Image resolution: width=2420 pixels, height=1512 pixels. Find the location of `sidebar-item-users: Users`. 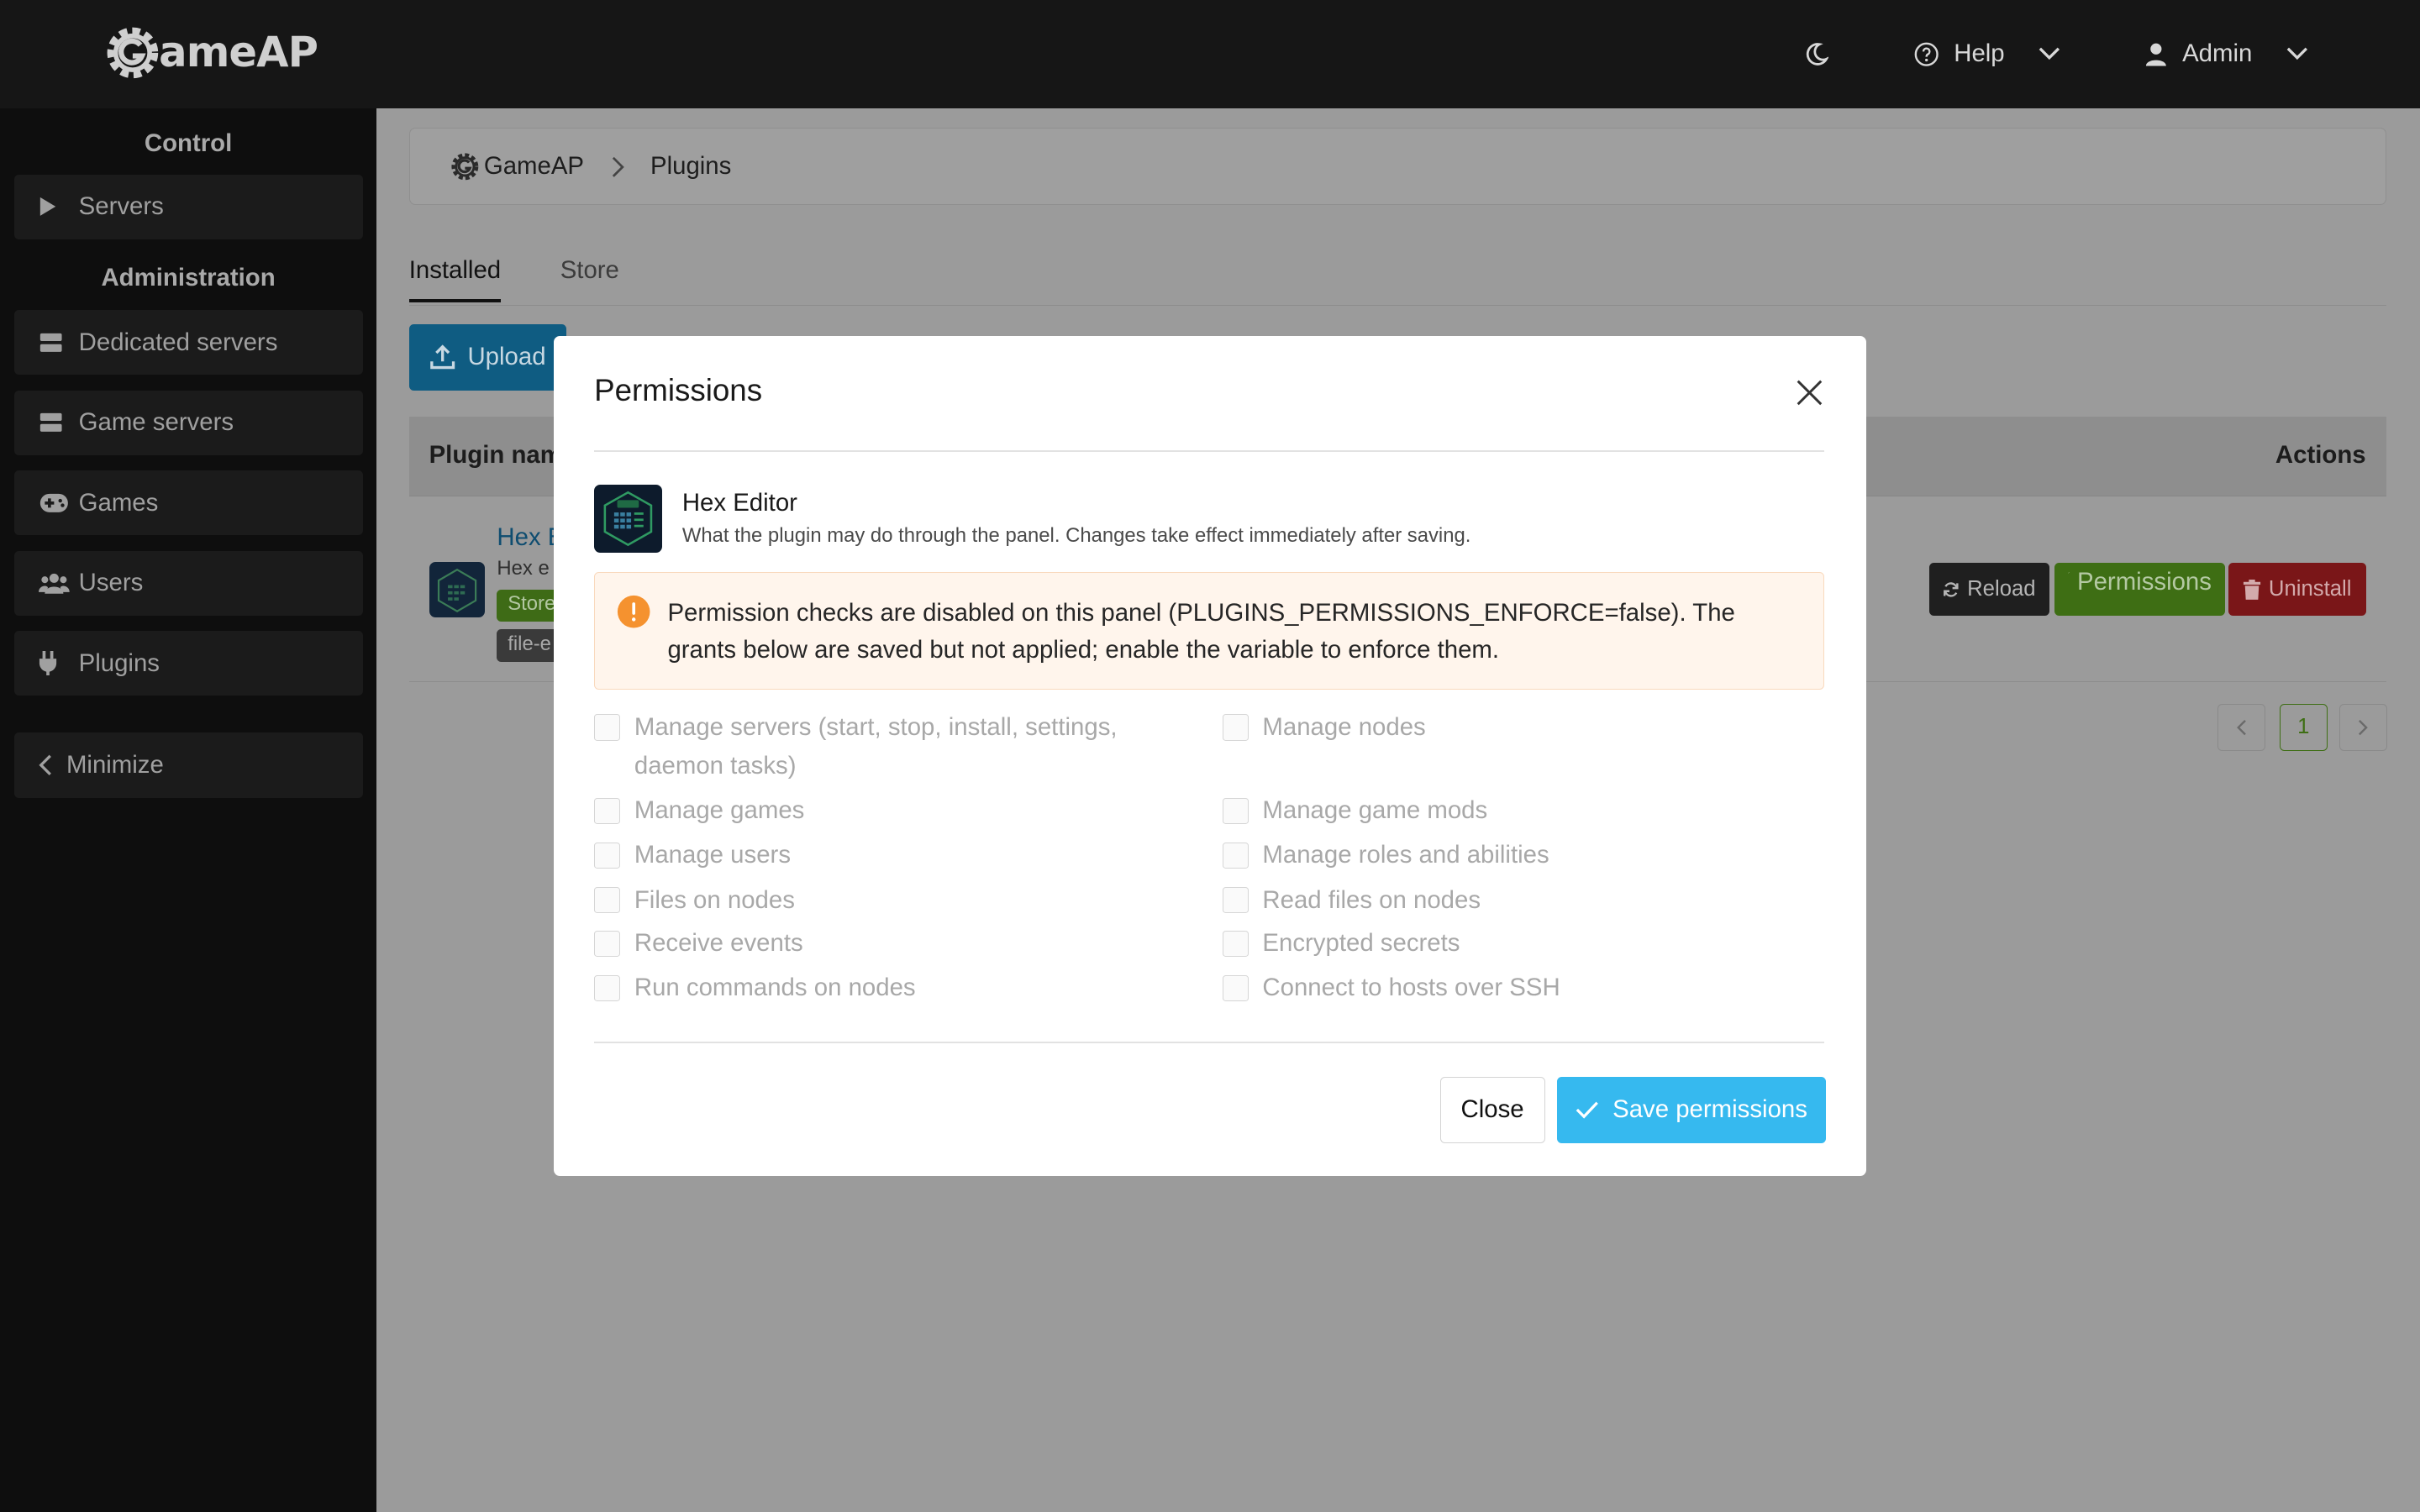

sidebar-item-users: Users is located at coordinates (188, 583).